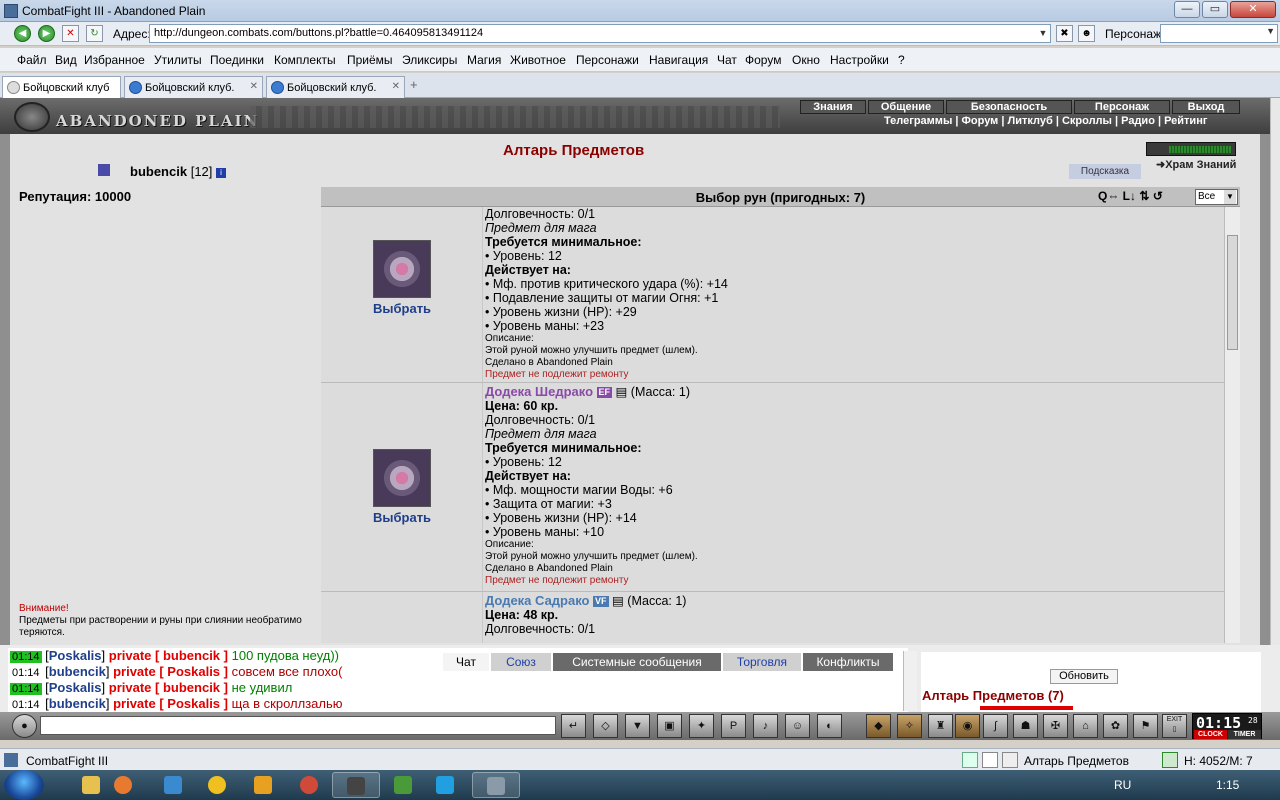 The height and width of the screenshot is (800, 1280). What do you see at coordinates (70, 33) in the screenshot?
I see `stop-icon: ✕` at bounding box center [70, 33].